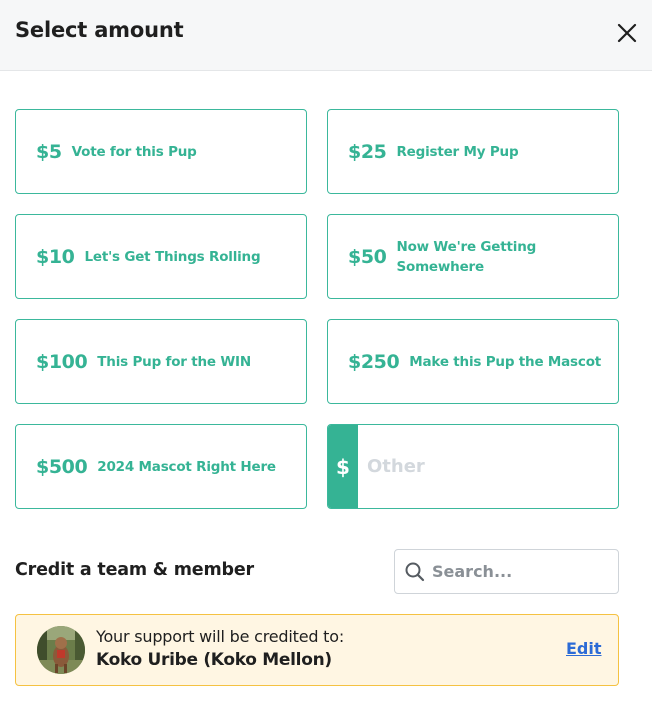  What do you see at coordinates (214, 660) in the screenshot?
I see `credited-member-name: Koko Uribe (Koko Mellon)` at bounding box center [214, 660].